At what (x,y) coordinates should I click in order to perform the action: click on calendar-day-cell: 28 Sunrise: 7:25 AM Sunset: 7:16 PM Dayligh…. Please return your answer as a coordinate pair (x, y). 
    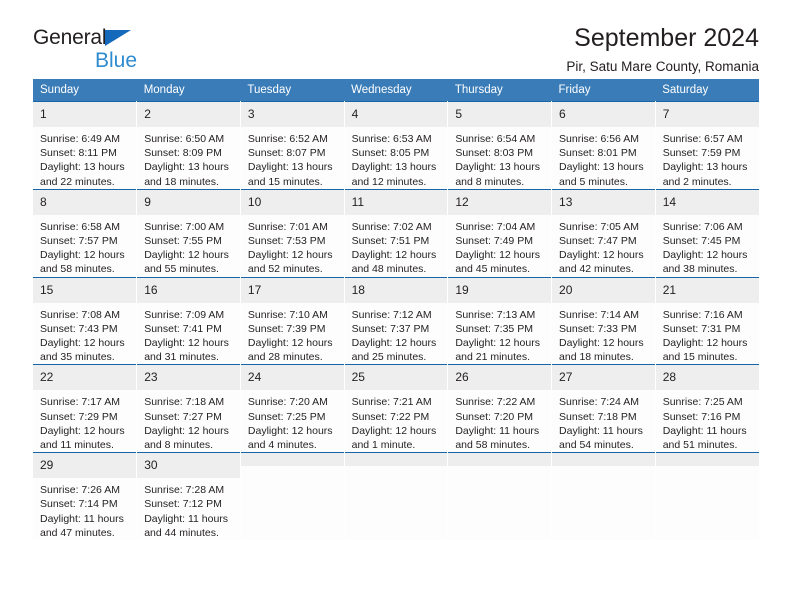
    Looking at the image, I should click on (707, 408).